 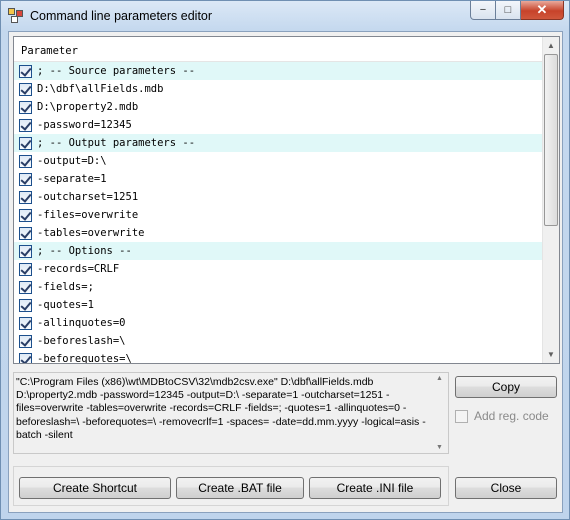 I want to click on add-reg-code-check, so click(x=461, y=416).